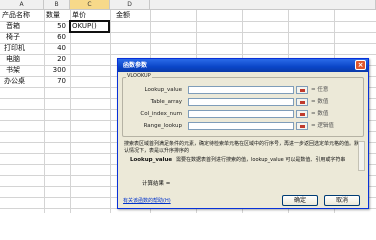 This screenshot has height=240, width=376. Describe the element at coordinates (300, 200) in the screenshot. I see `ok-button: 确定` at that location.